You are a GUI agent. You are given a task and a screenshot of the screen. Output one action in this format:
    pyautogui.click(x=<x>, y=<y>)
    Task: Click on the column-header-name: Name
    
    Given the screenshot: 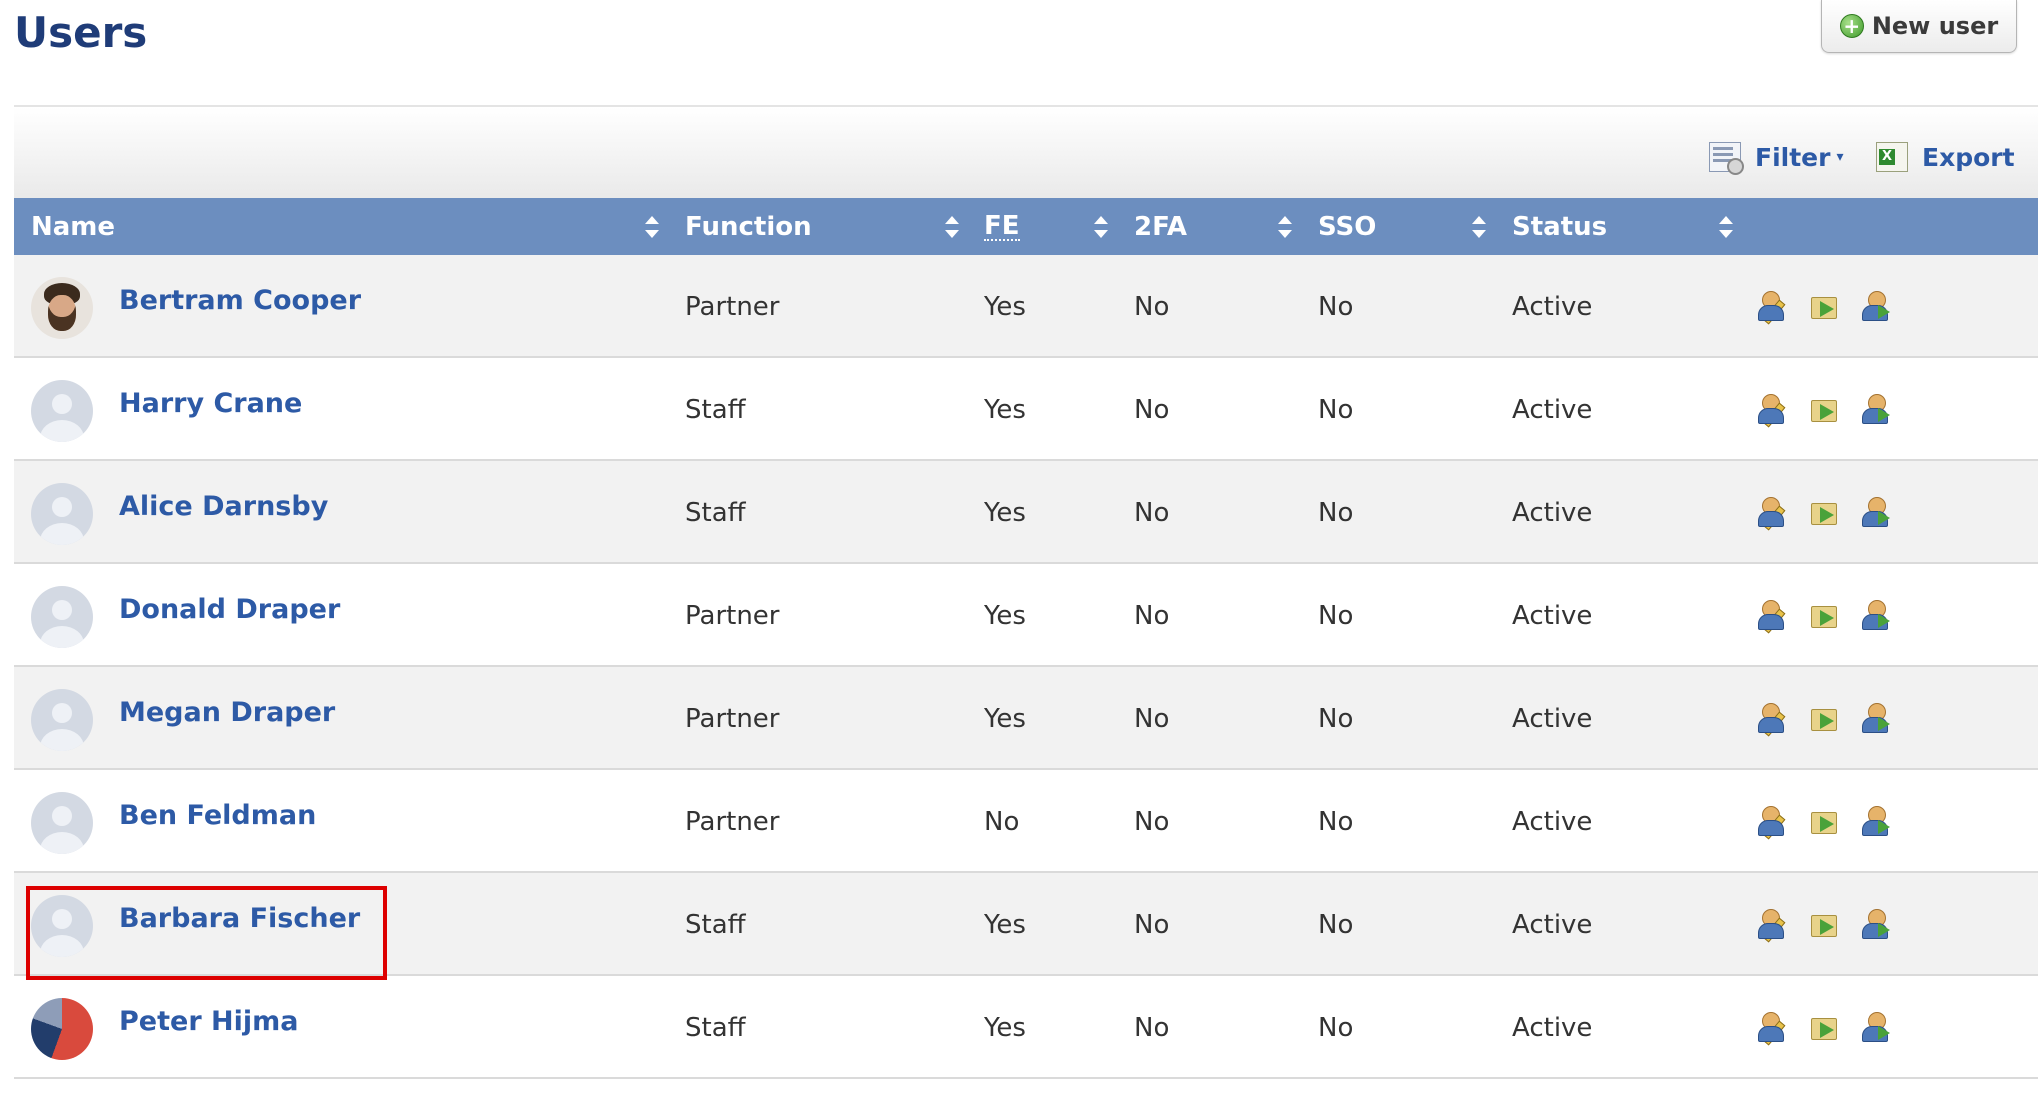 What is the action you would take?
    pyautogui.click(x=73, y=226)
    